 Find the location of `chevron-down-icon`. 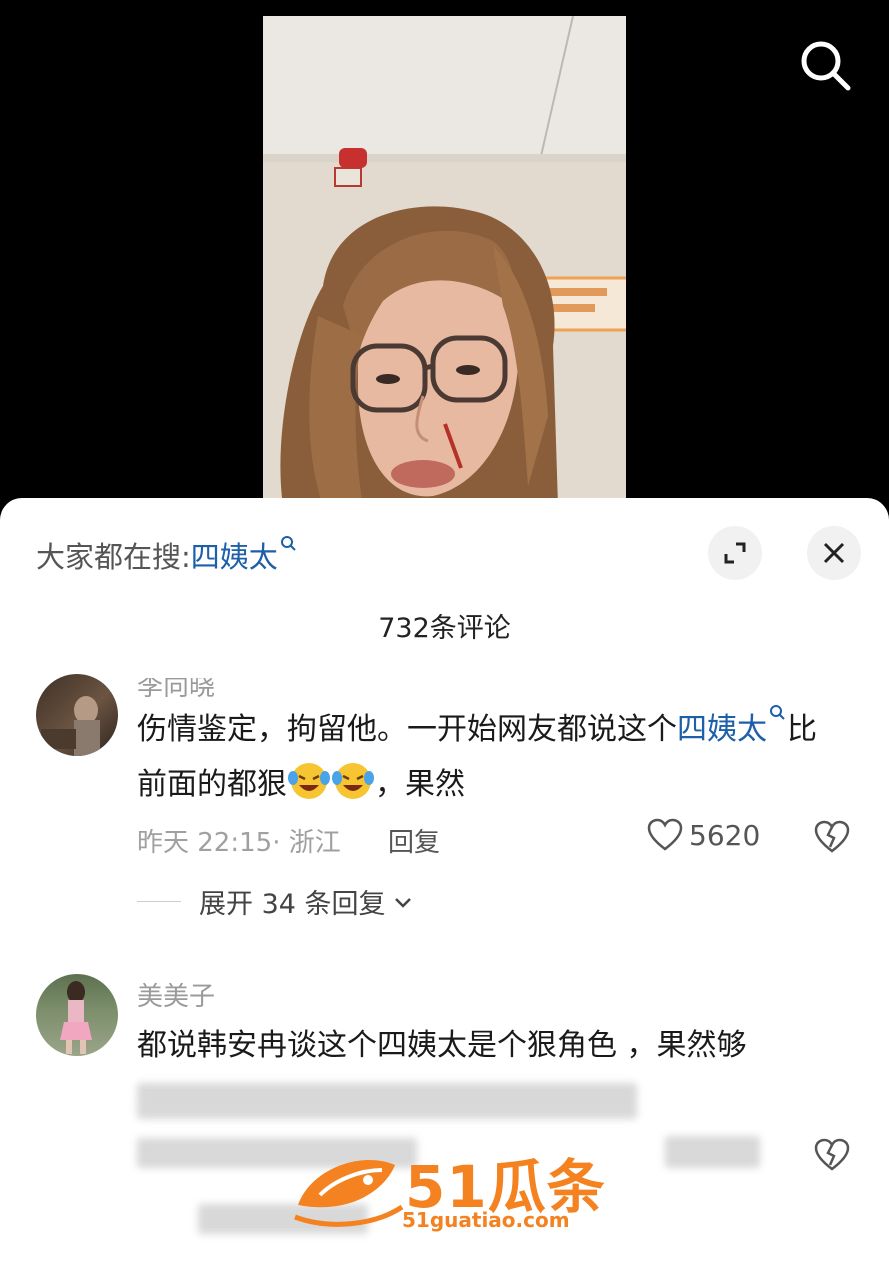

chevron-down-icon is located at coordinates (402, 902).